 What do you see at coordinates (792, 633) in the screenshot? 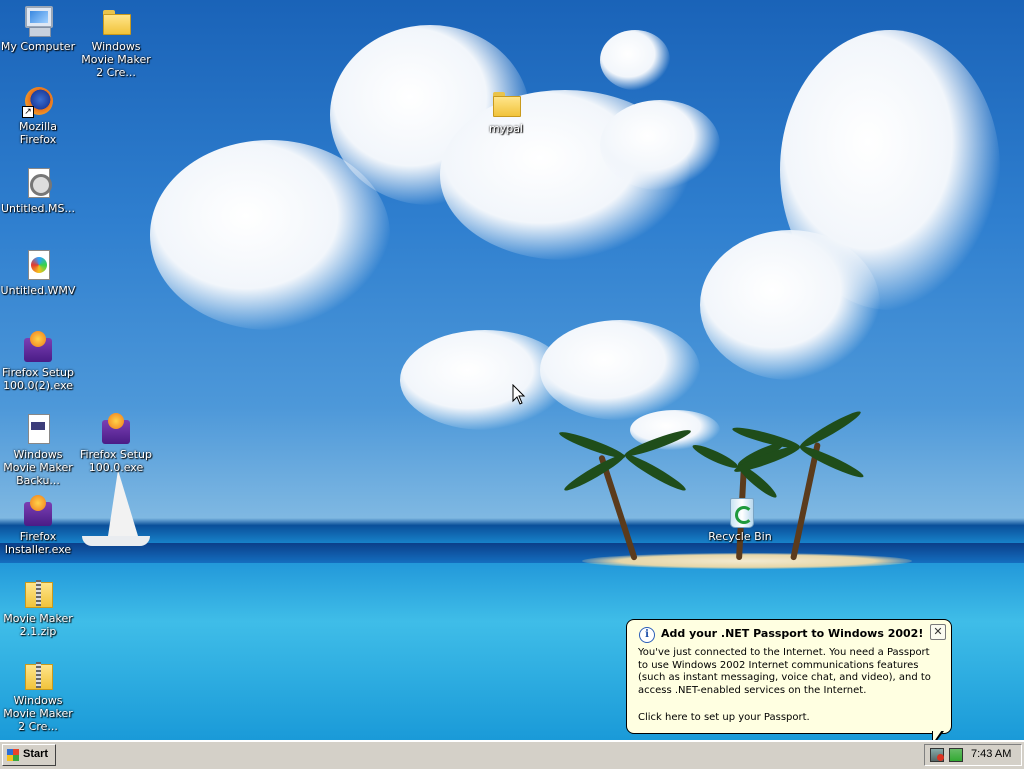
I see `balloon-title: Add your .NET Passport to Windows 2002!` at bounding box center [792, 633].